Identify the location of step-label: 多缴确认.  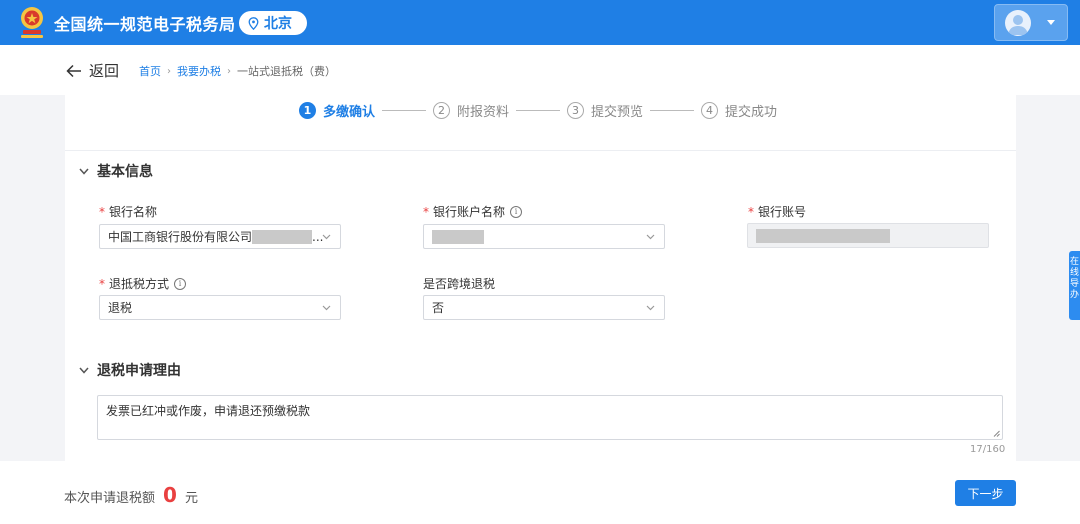
(349, 112).